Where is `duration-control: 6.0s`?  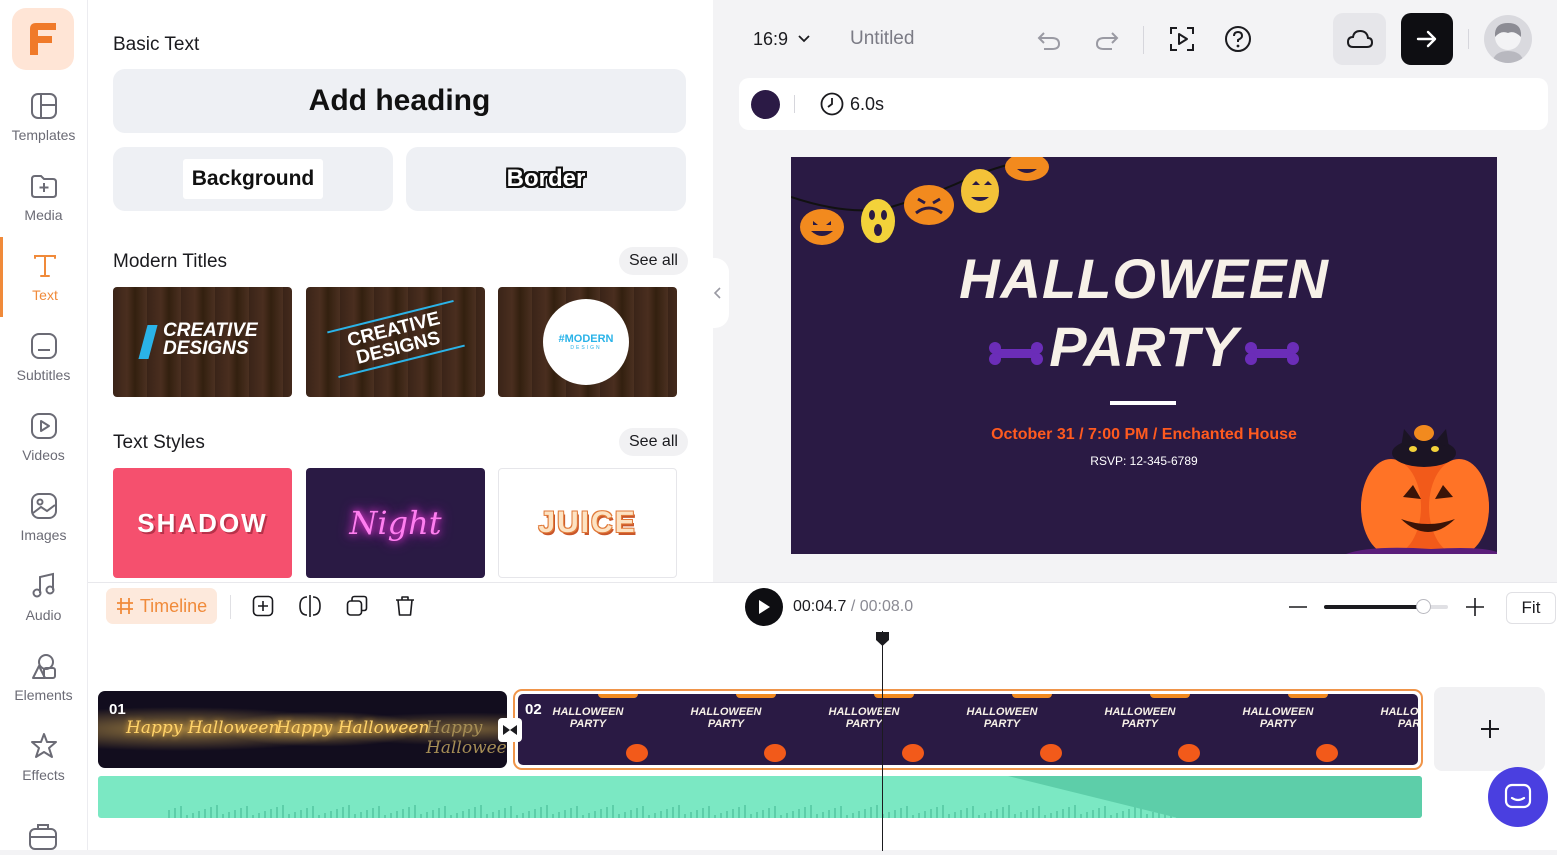 duration-control: 6.0s is located at coordinates (852, 104).